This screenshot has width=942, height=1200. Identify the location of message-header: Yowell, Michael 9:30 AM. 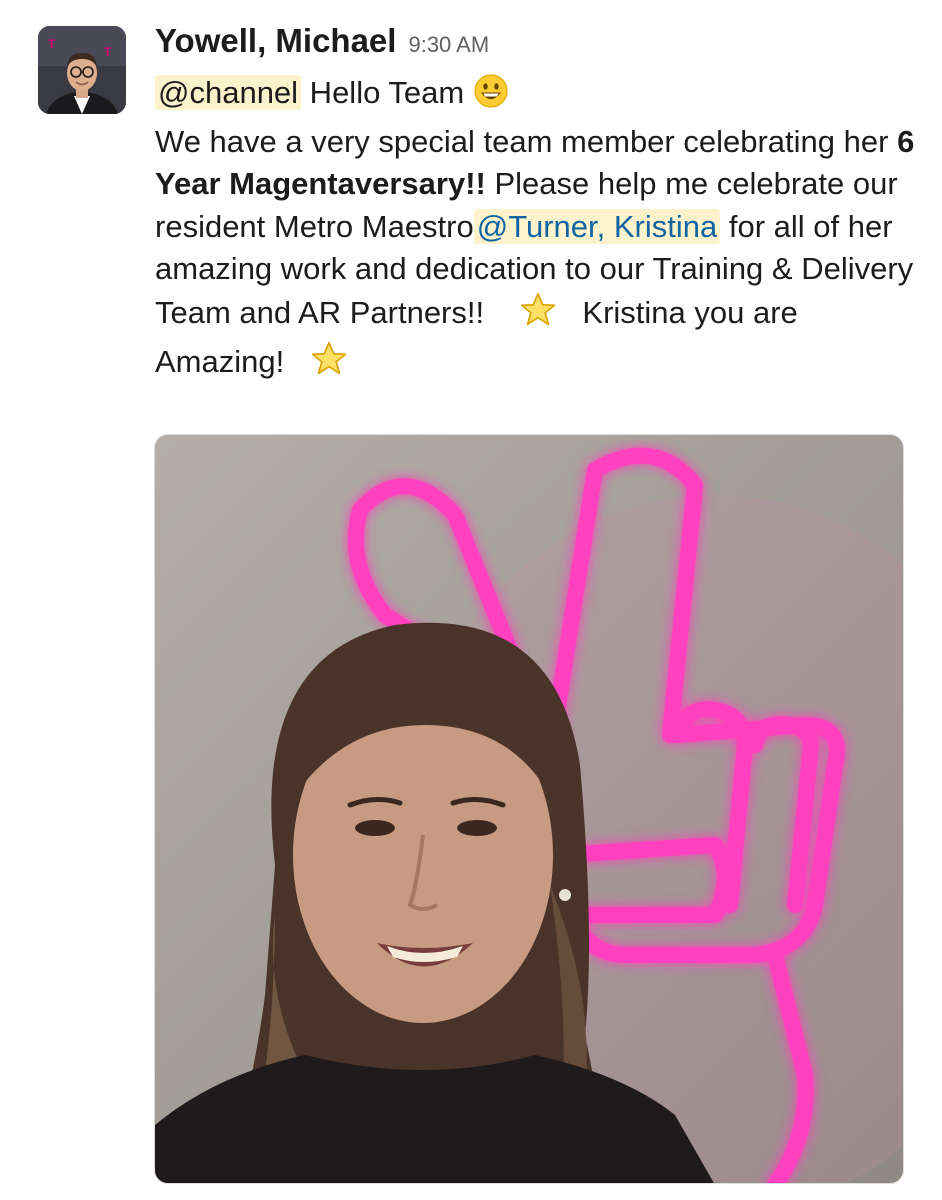
(322, 41).